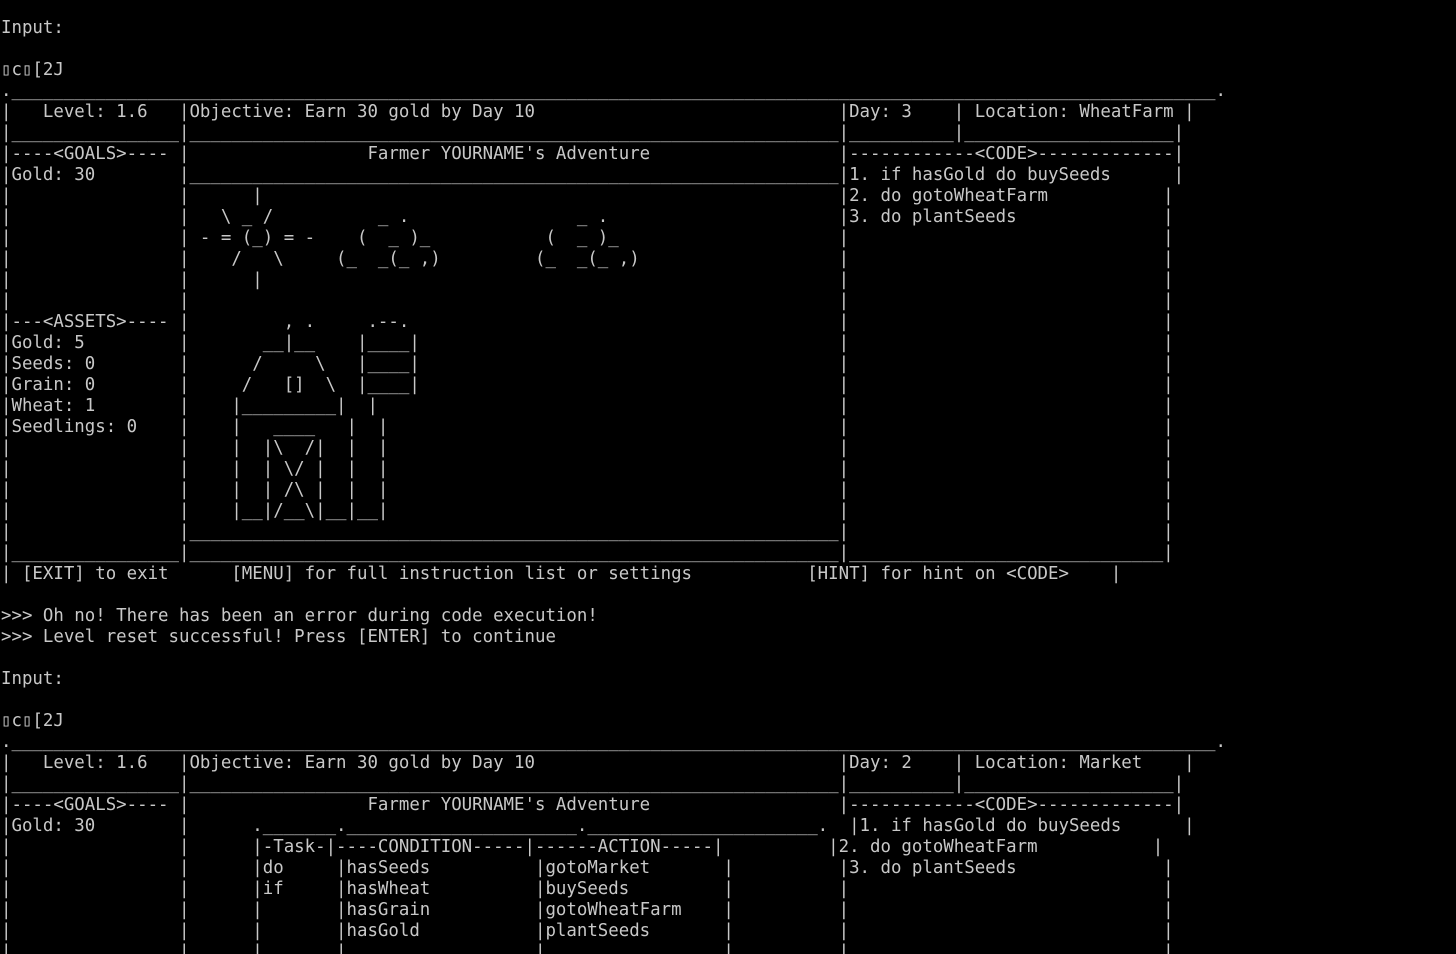 This screenshot has height=954, width=1456. I want to click on terminal-line-table: | | |if |hasWheat |buySeeds | | |, so click(587, 889).